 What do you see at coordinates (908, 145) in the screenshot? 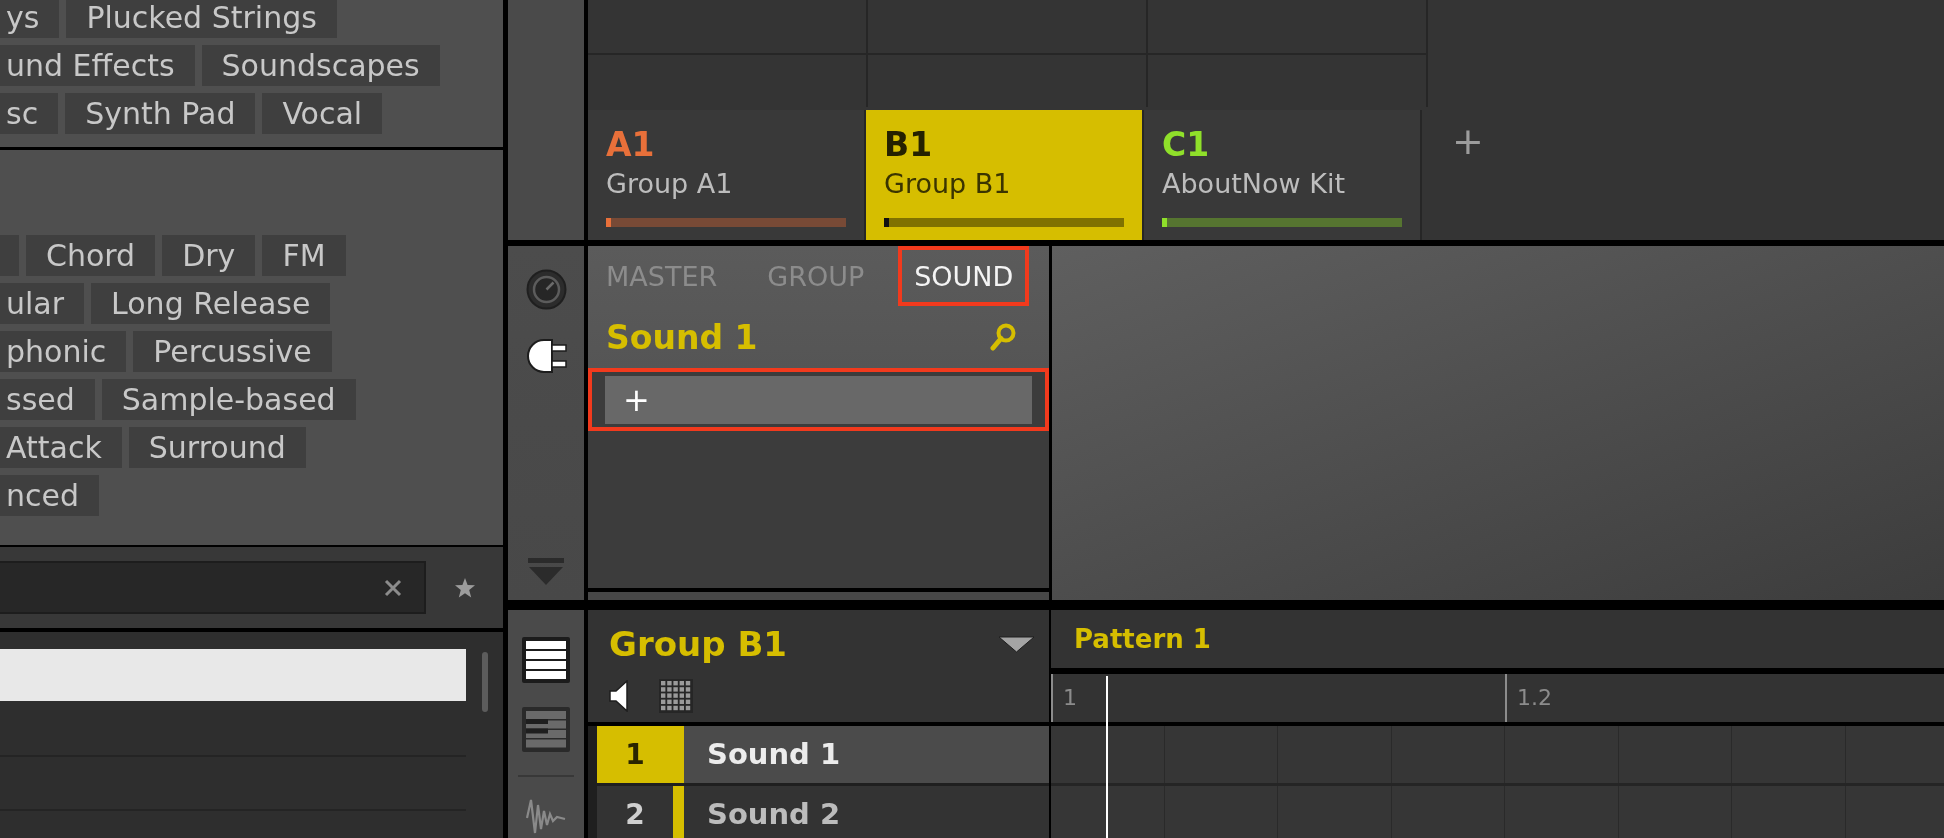
I see `group-label: B1` at bounding box center [908, 145].